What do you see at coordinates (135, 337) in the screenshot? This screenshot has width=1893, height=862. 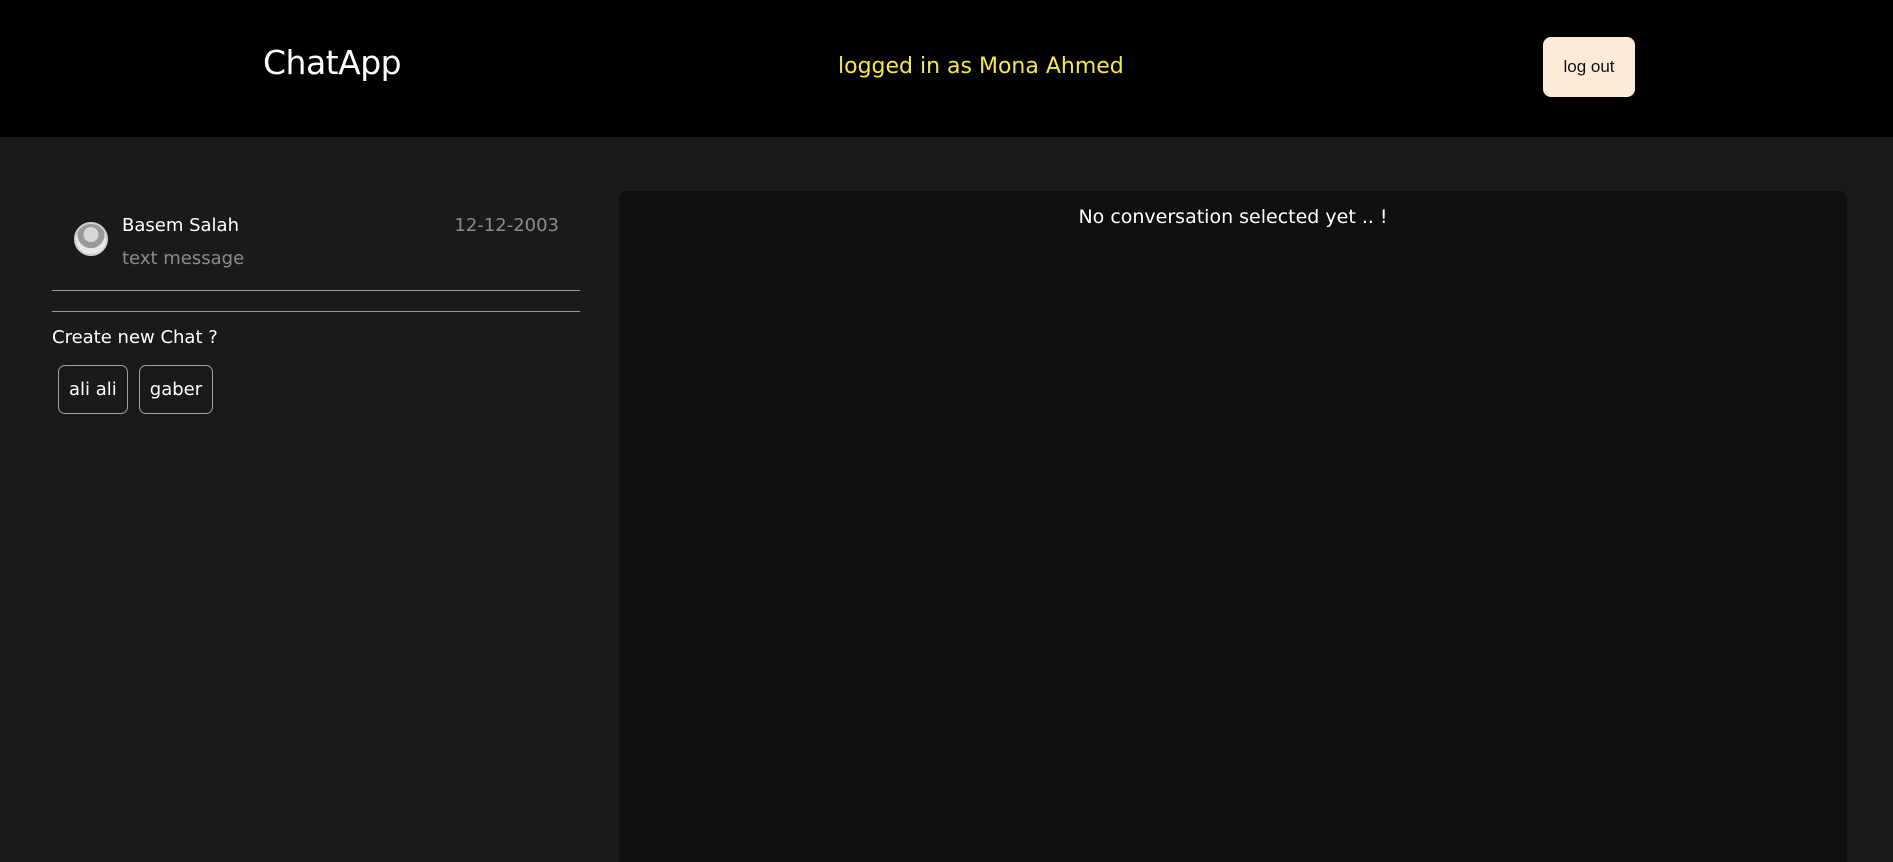 I see `create-chat-label: Create new Chat ?` at bounding box center [135, 337].